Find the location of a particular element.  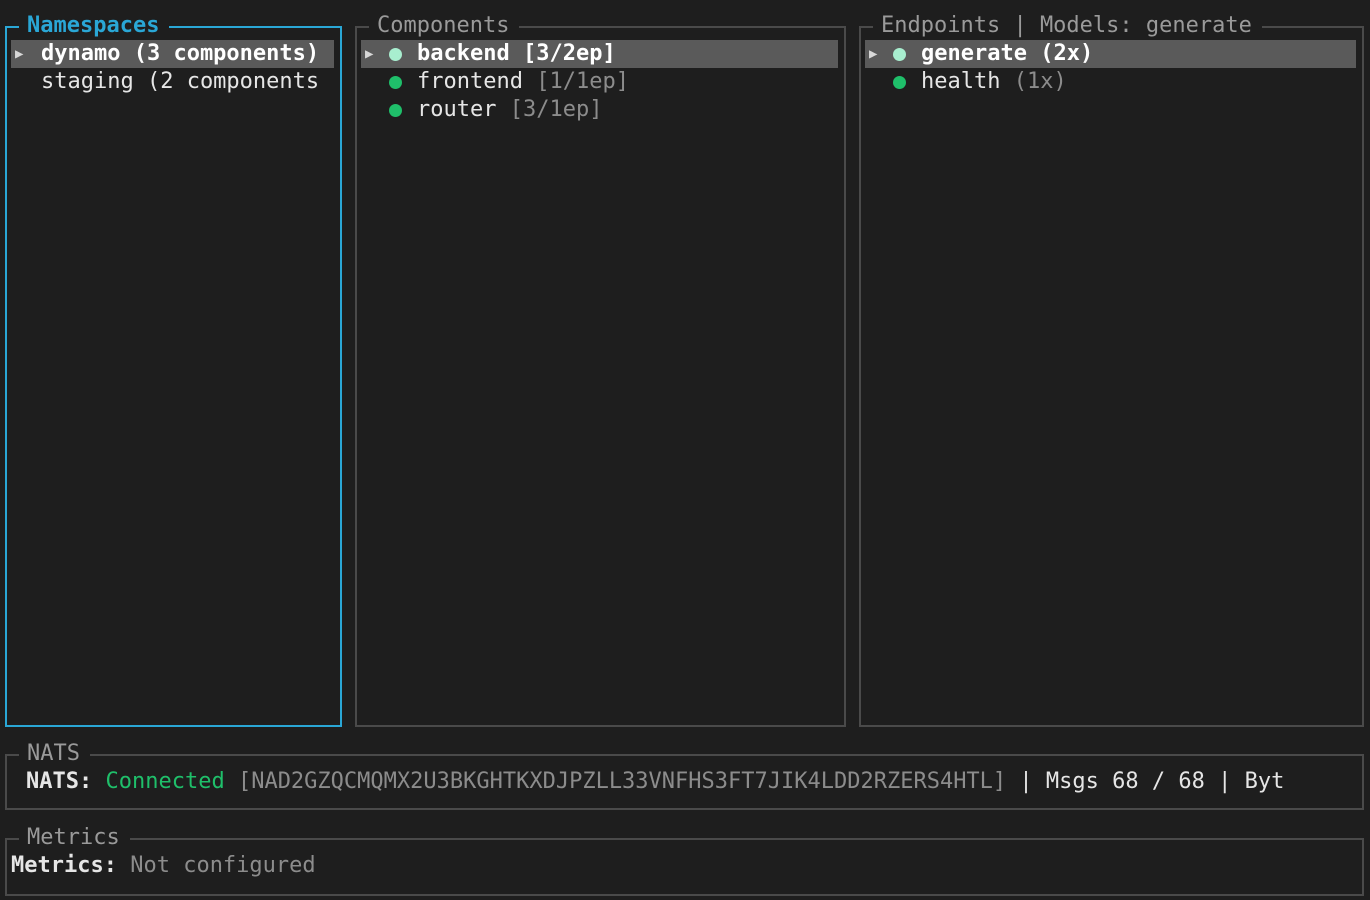

endpoints-title: Endpoints | Models: generate is located at coordinates (1067, 26).